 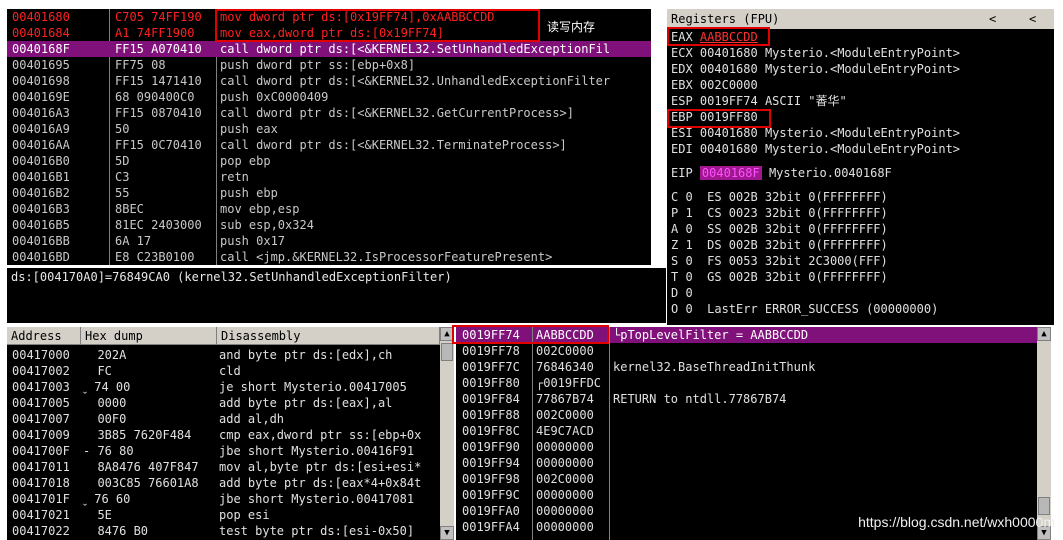 I want to click on stack-address: 0019FF88, so click(x=491, y=415).